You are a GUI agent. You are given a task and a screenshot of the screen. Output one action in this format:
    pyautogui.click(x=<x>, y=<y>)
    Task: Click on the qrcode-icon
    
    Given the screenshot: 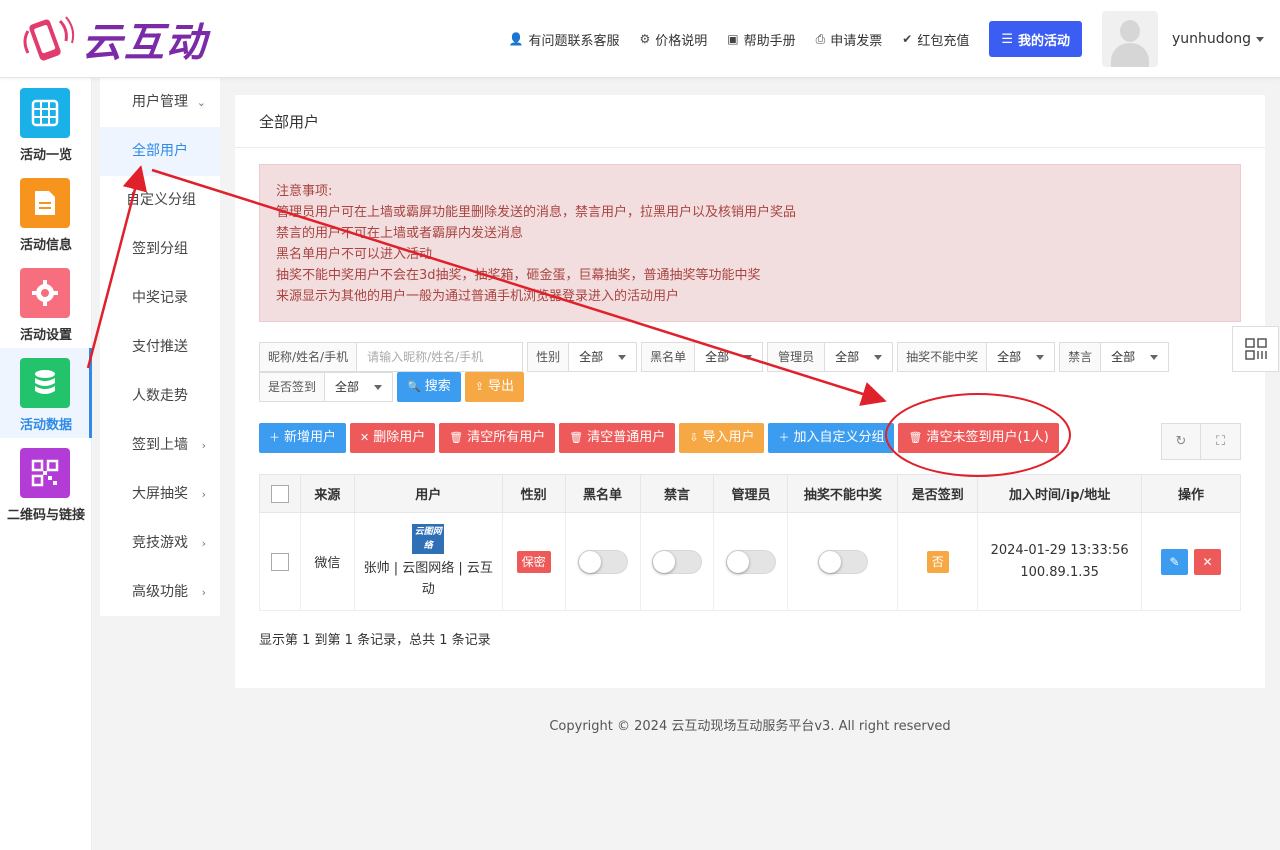 What is the action you would take?
    pyautogui.click(x=45, y=473)
    